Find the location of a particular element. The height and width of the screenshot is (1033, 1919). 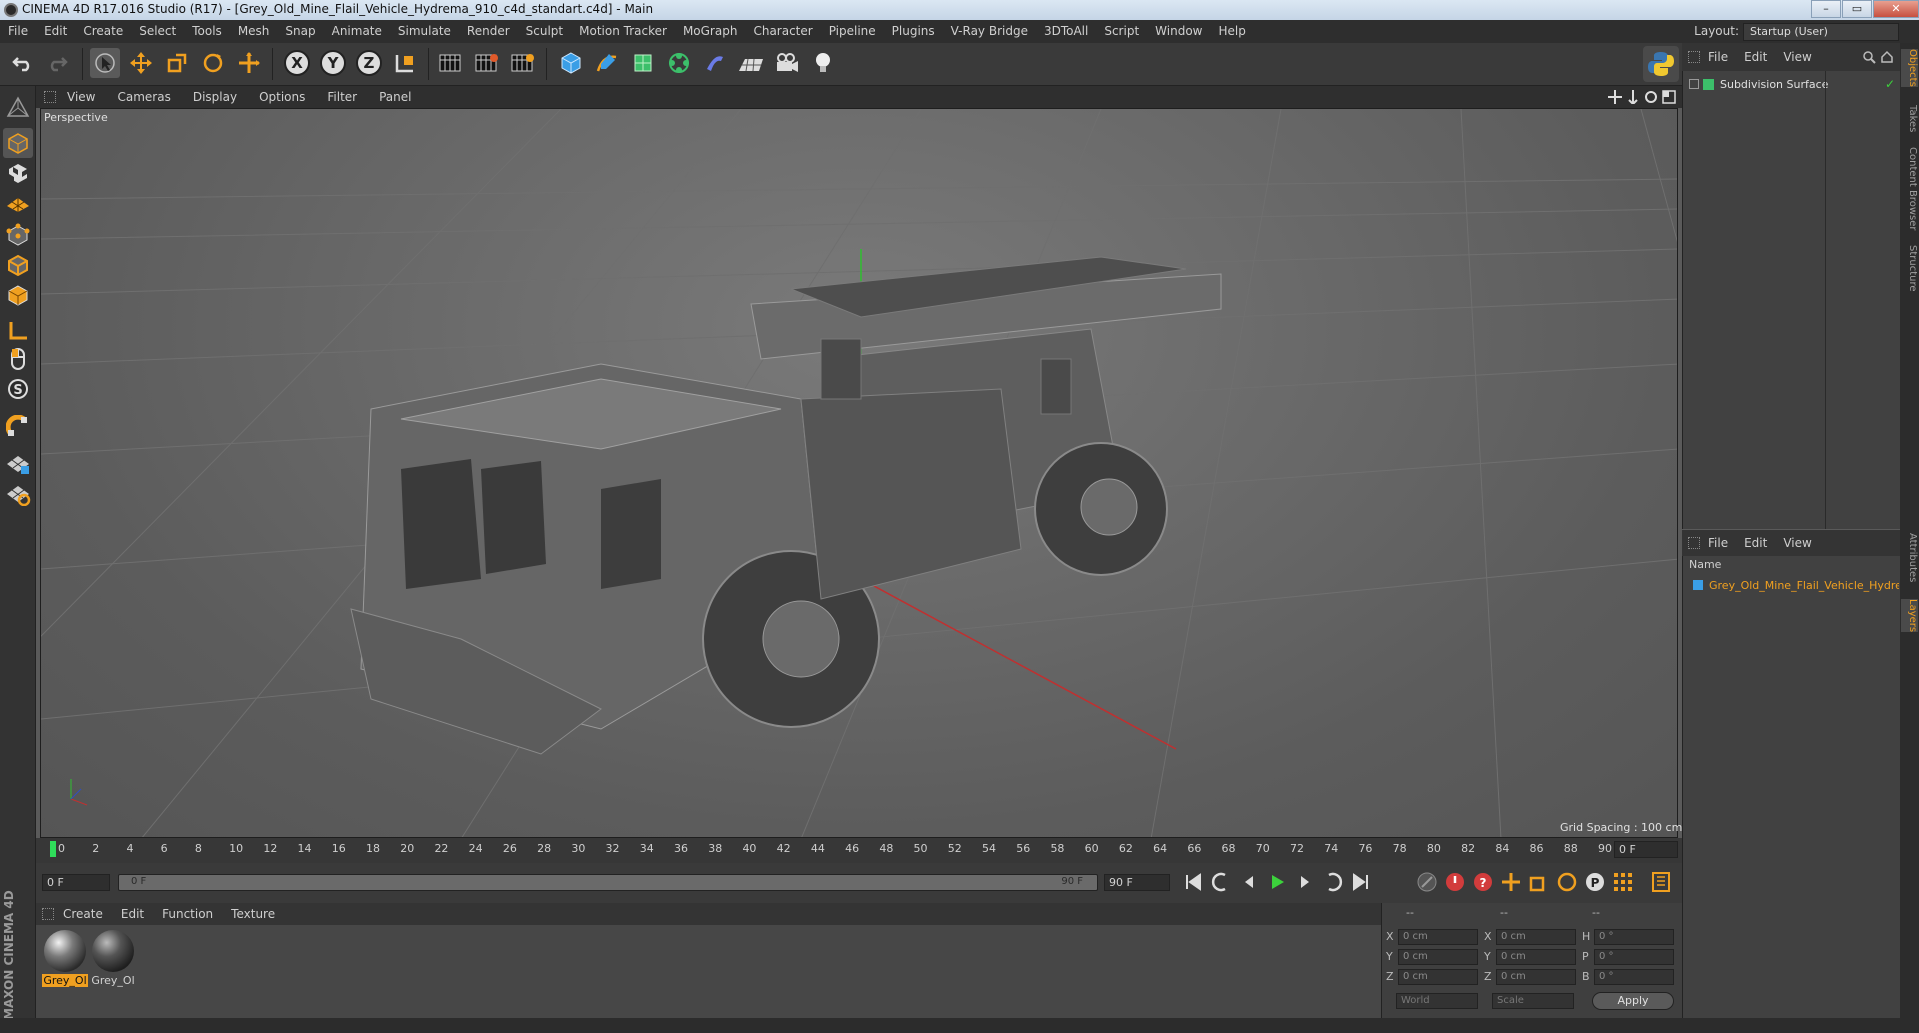

key-parameter-icon: P is located at coordinates (1595, 882).